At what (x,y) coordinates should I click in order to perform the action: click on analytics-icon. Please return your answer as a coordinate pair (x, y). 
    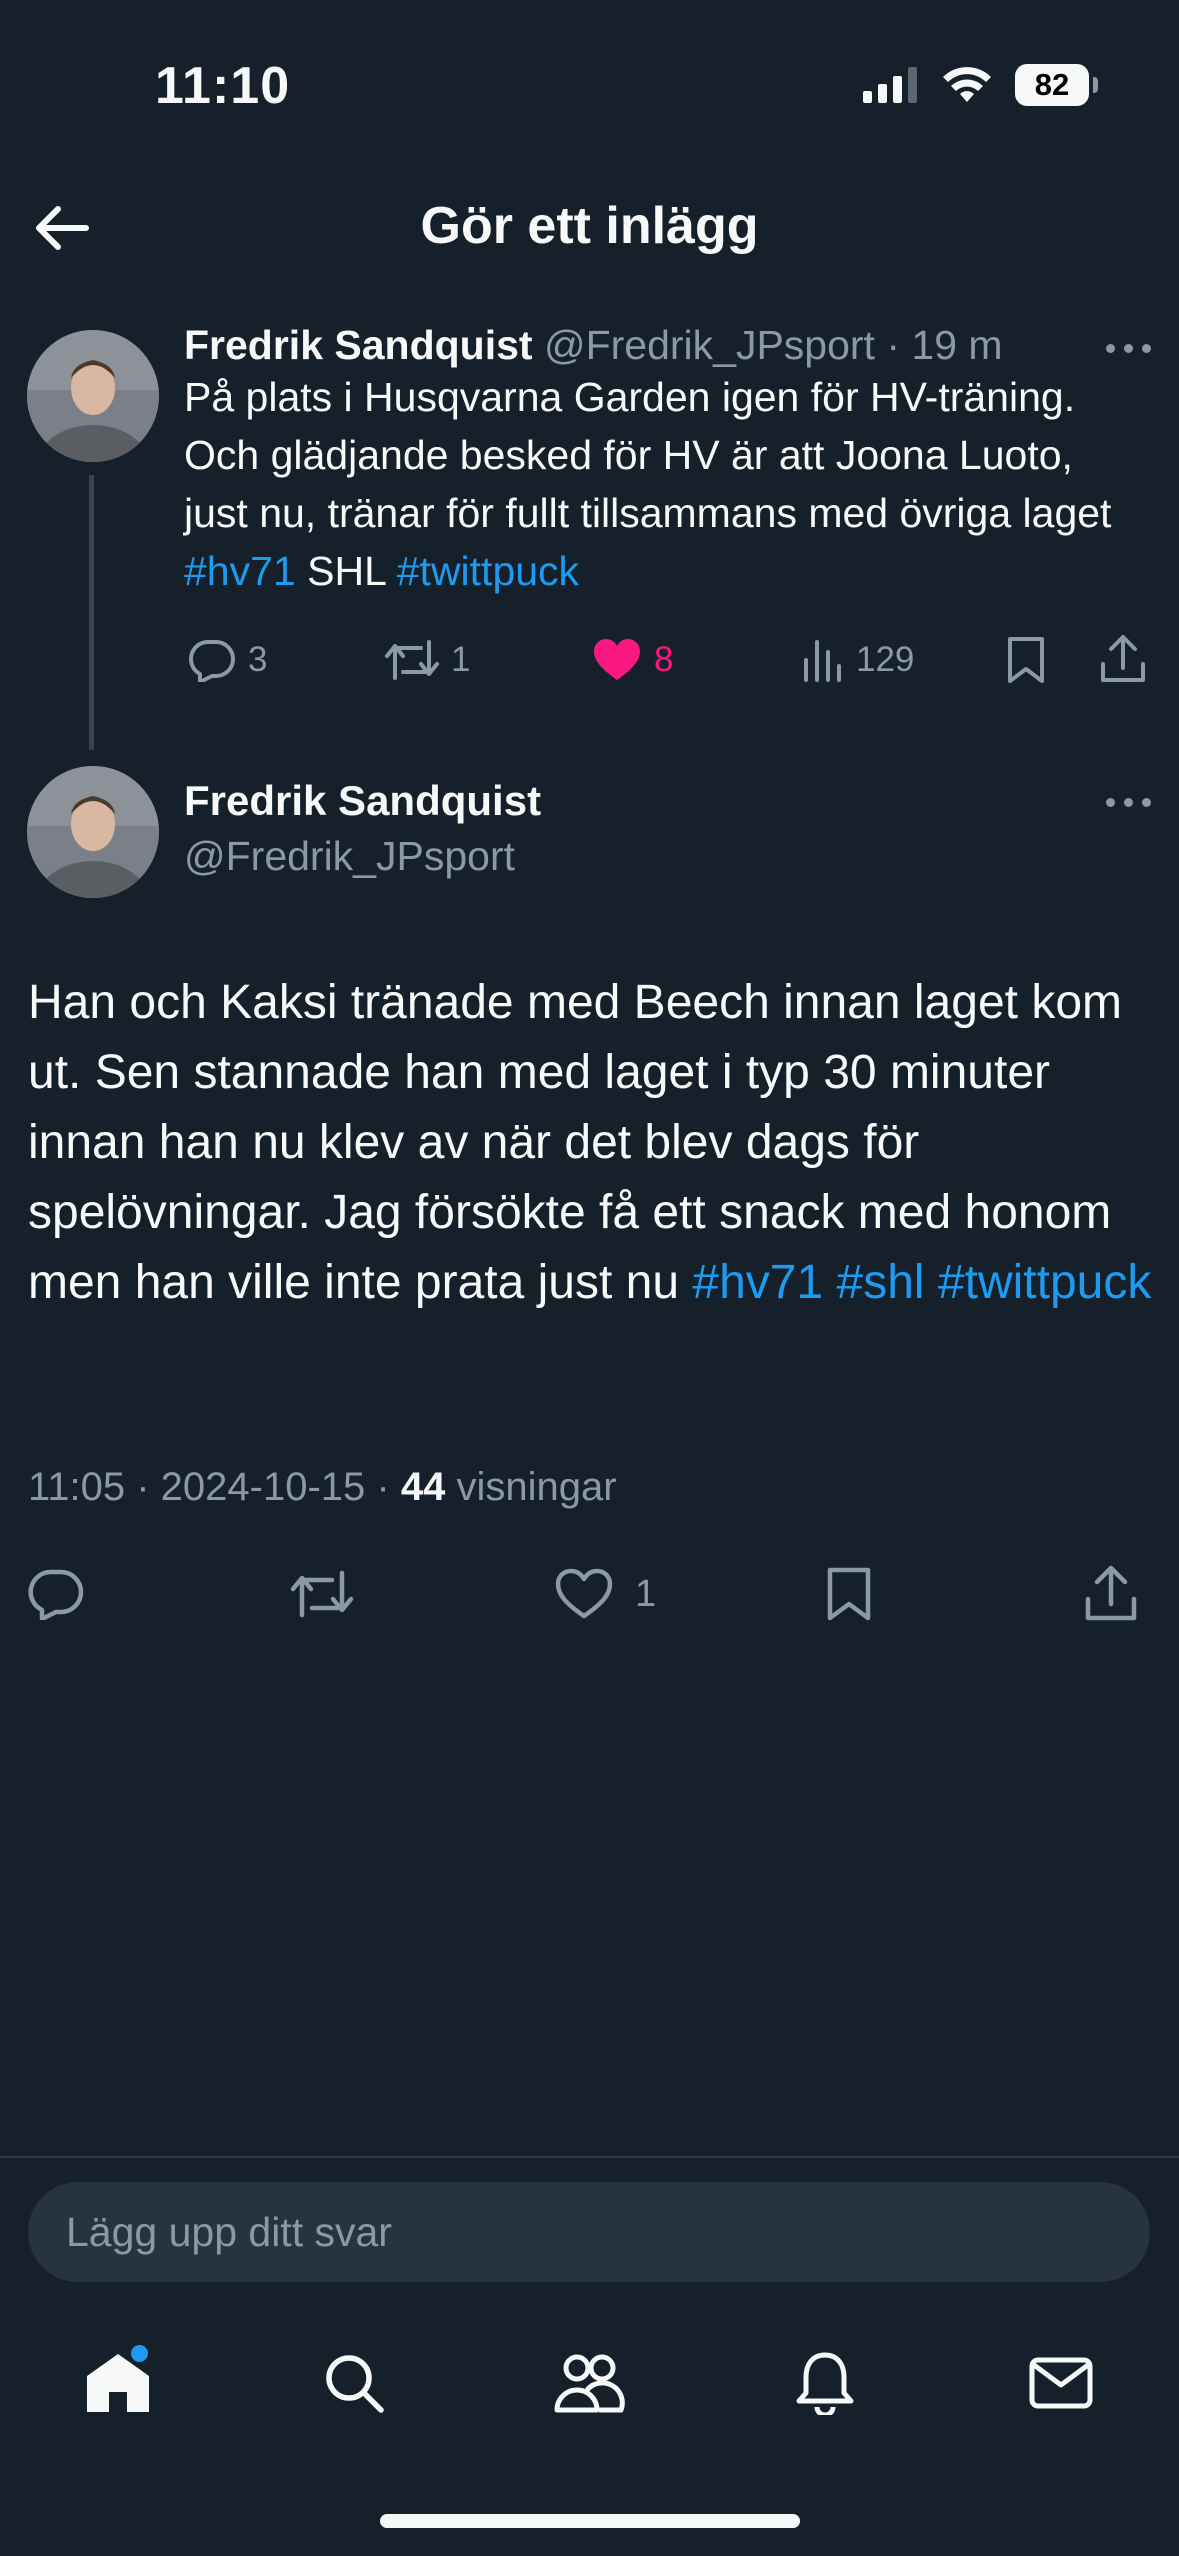
    Looking at the image, I should click on (822, 661).